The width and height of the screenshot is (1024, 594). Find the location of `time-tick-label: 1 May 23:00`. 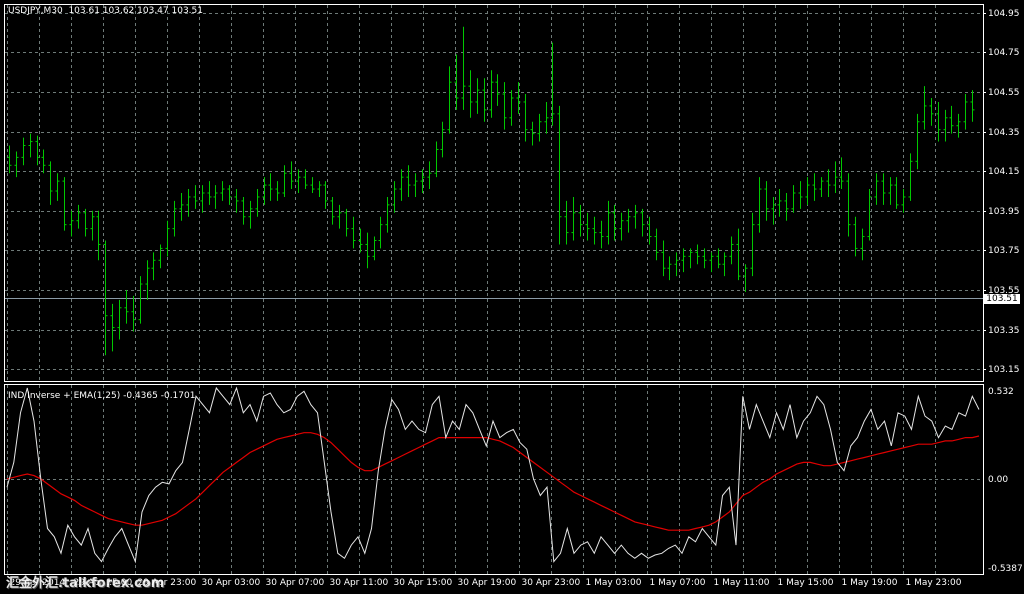

time-tick-label: 1 May 23:00 is located at coordinates (933, 583).